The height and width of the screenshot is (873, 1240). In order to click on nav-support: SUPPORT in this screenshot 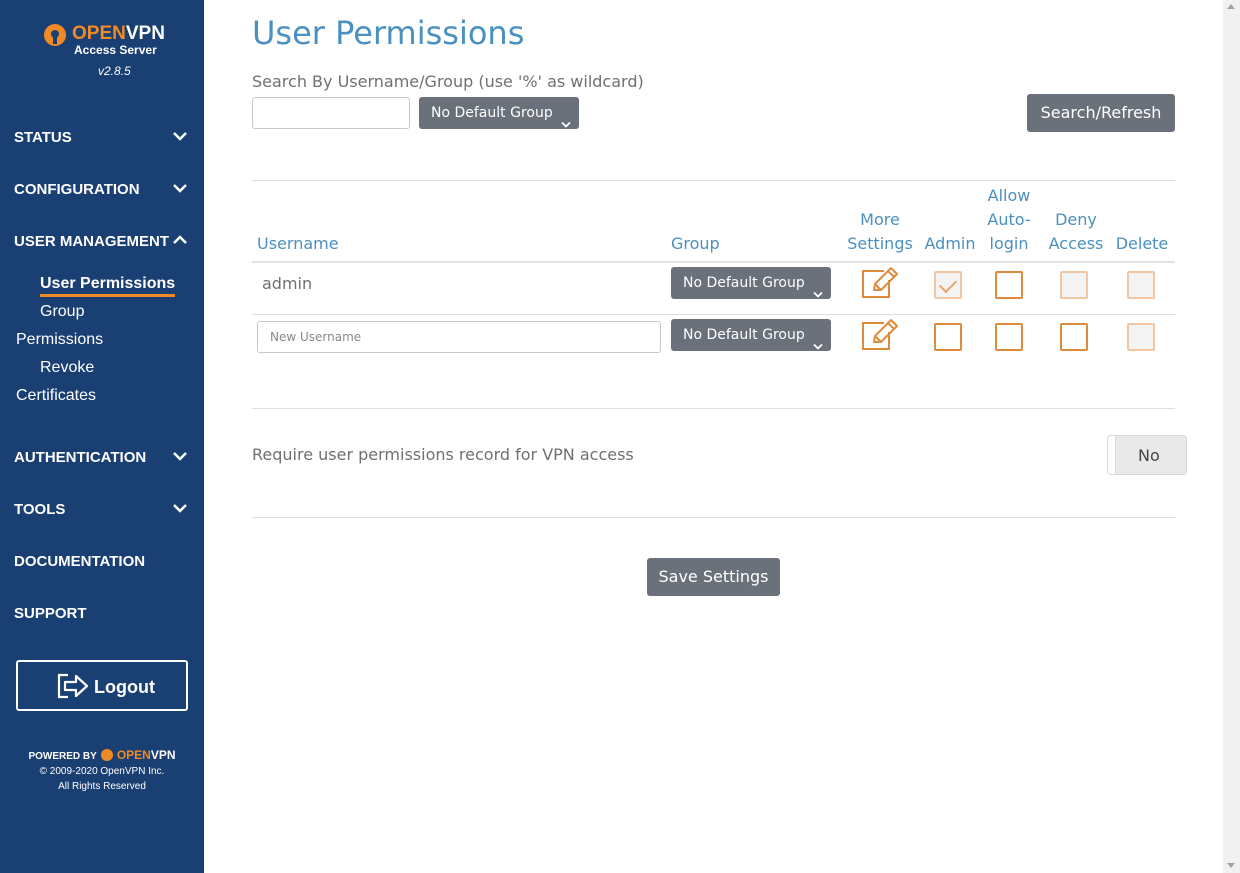, I will do `click(102, 614)`.